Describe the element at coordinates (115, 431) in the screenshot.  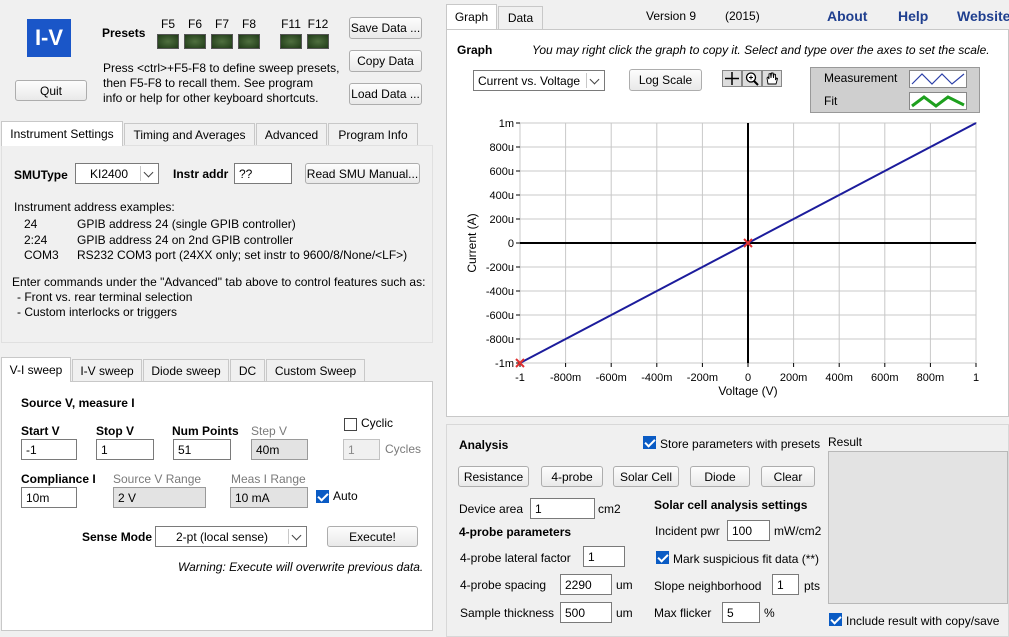
I see `stop-v-label: Stop V` at that location.